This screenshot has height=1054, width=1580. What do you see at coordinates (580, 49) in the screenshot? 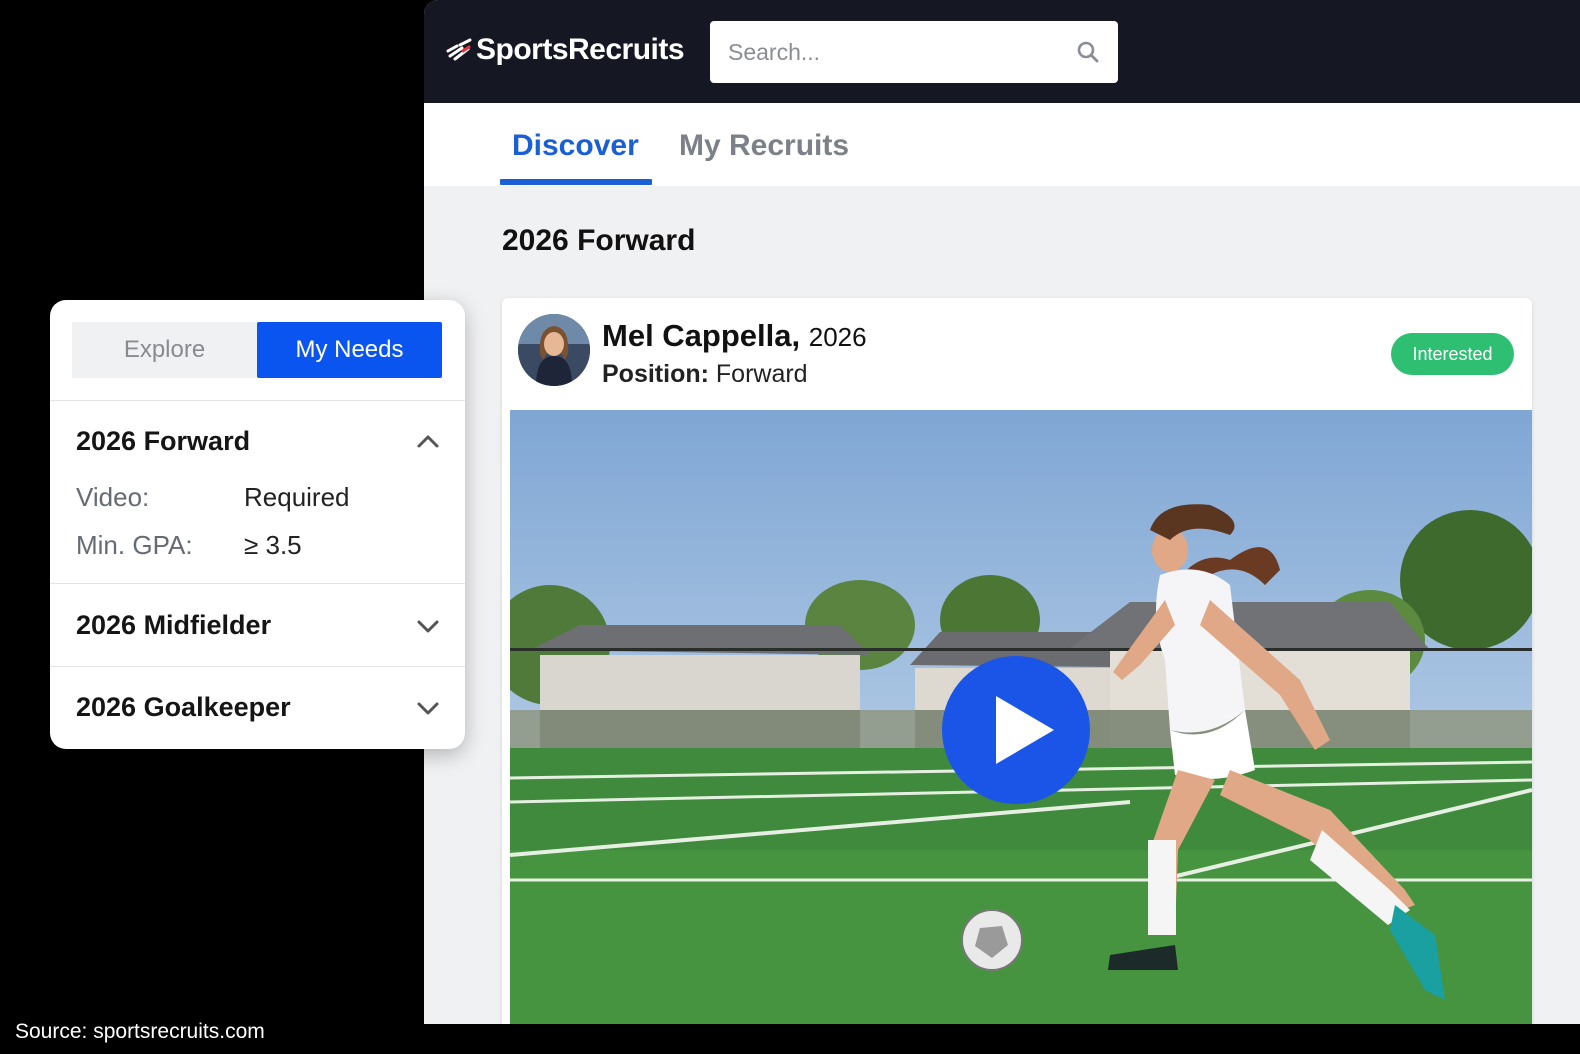
I see `logo-text: SportsRecruits` at bounding box center [580, 49].